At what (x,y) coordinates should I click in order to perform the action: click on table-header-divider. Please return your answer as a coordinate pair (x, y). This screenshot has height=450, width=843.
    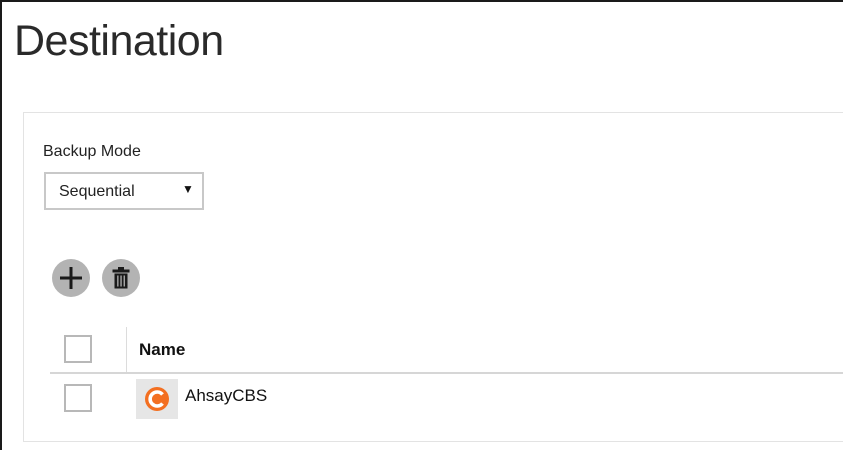
    Looking at the image, I should click on (446, 373).